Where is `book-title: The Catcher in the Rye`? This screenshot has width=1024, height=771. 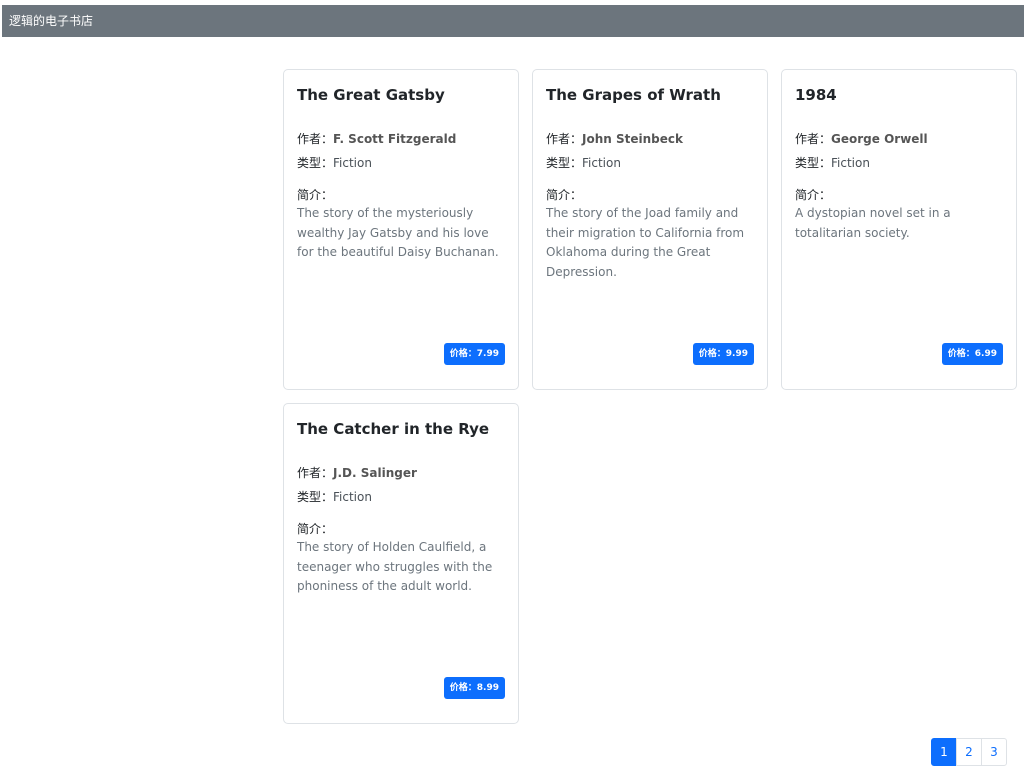 book-title: The Catcher in the Rye is located at coordinates (393, 429).